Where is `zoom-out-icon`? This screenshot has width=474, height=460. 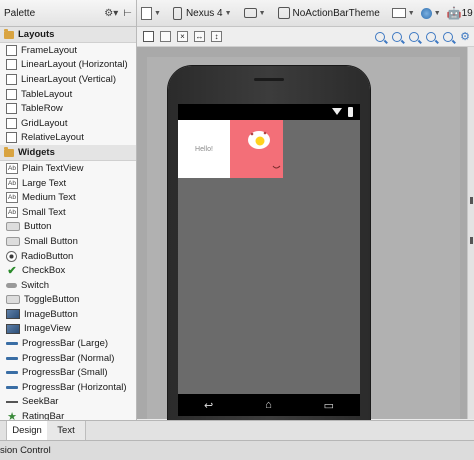 zoom-out-icon is located at coordinates (431, 36).